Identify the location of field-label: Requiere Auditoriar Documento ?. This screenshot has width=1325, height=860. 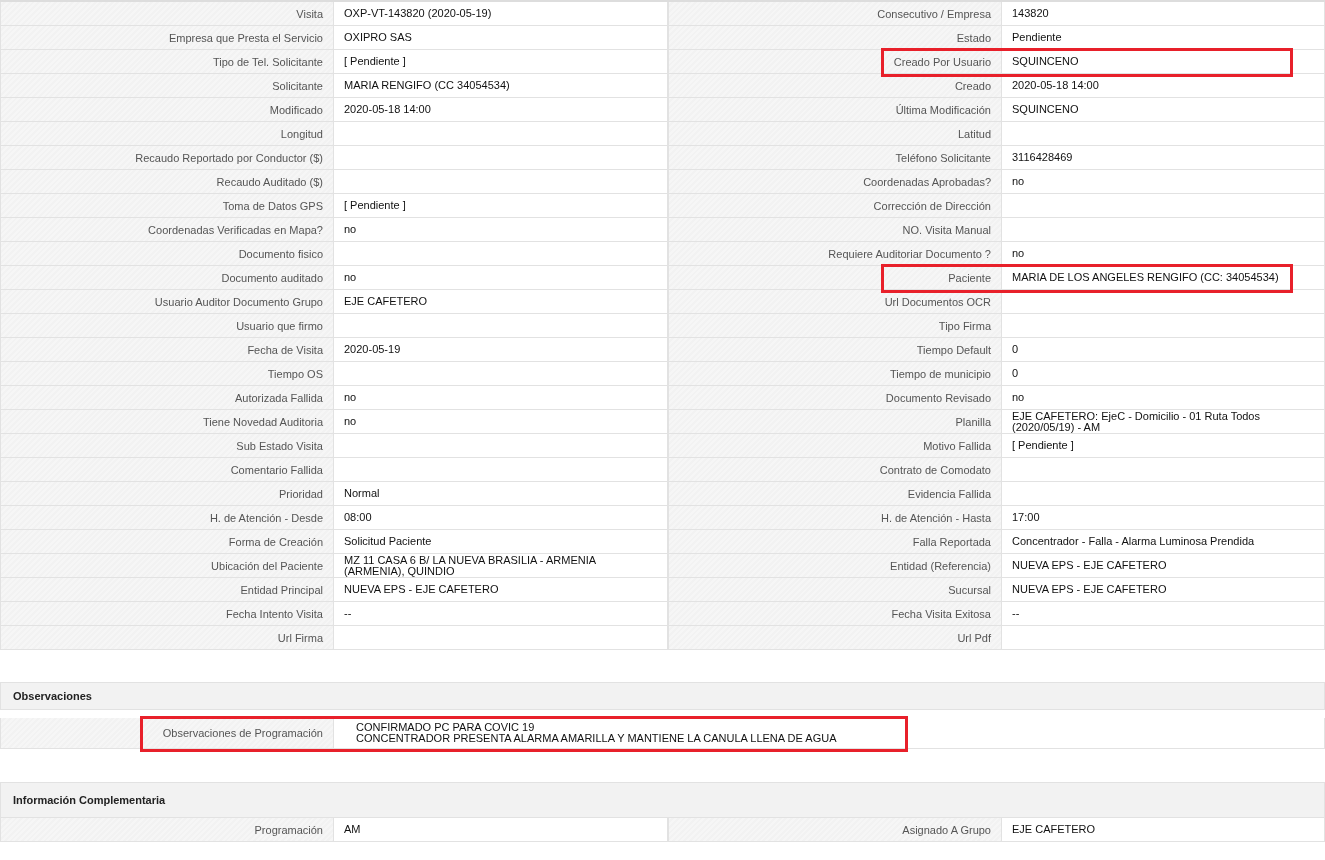
(835, 254).